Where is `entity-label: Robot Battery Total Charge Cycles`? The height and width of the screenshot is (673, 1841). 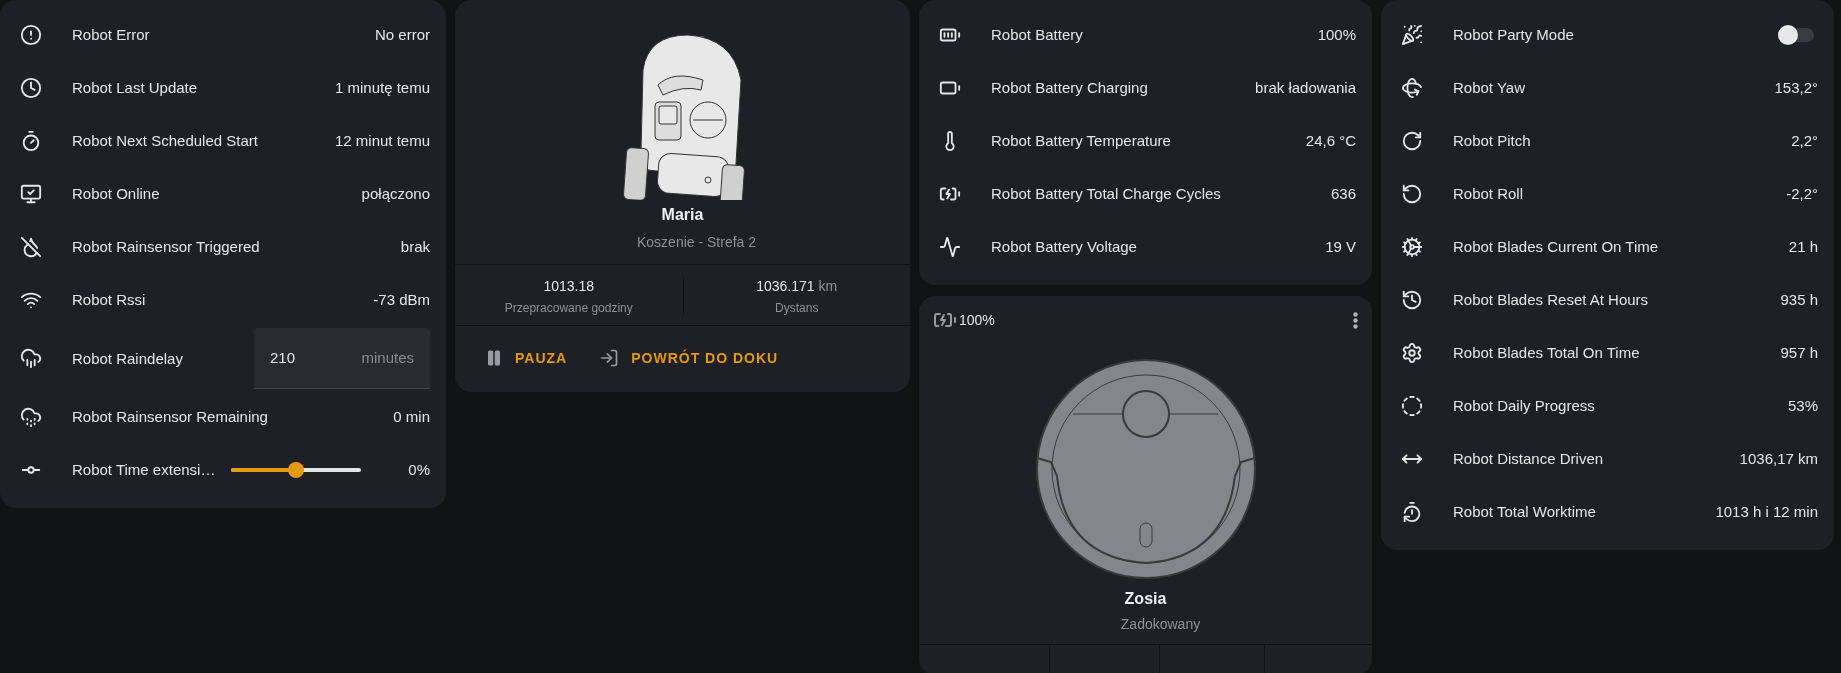
entity-label: Robot Battery Total Charge Cycles is located at coordinates (1106, 193).